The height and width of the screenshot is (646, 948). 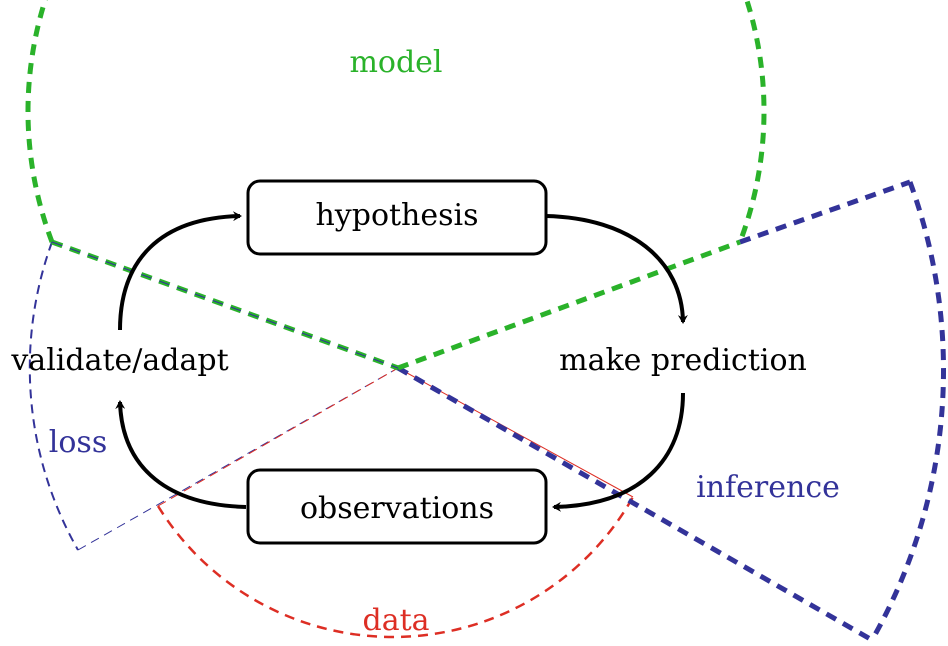 I want to click on node-observations-label: observations, so click(x=397, y=508).